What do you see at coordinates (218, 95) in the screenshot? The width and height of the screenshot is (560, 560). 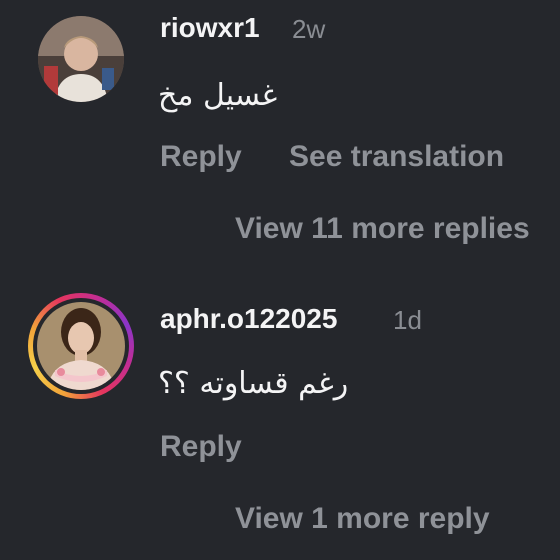 I see `comment-text: غسيل مخ` at bounding box center [218, 95].